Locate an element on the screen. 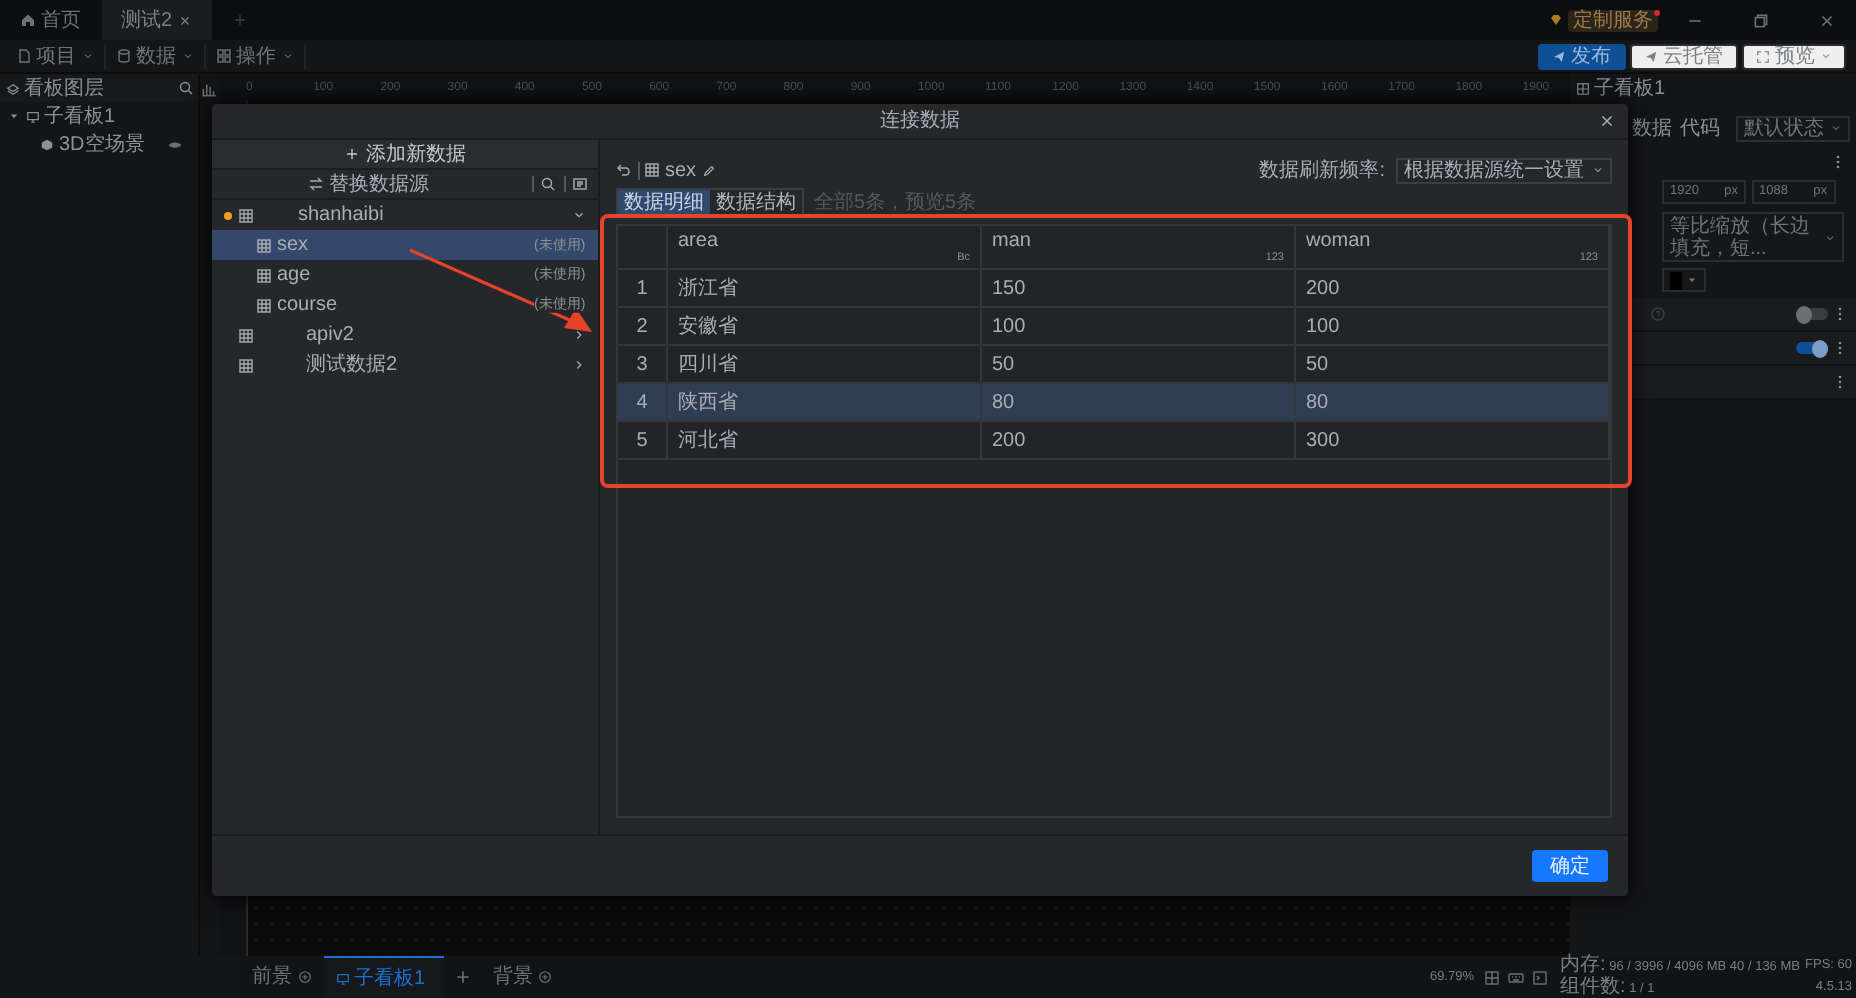 This screenshot has height=998, width=1856. refresh-label: 数据刷新频率: is located at coordinates (1322, 170).